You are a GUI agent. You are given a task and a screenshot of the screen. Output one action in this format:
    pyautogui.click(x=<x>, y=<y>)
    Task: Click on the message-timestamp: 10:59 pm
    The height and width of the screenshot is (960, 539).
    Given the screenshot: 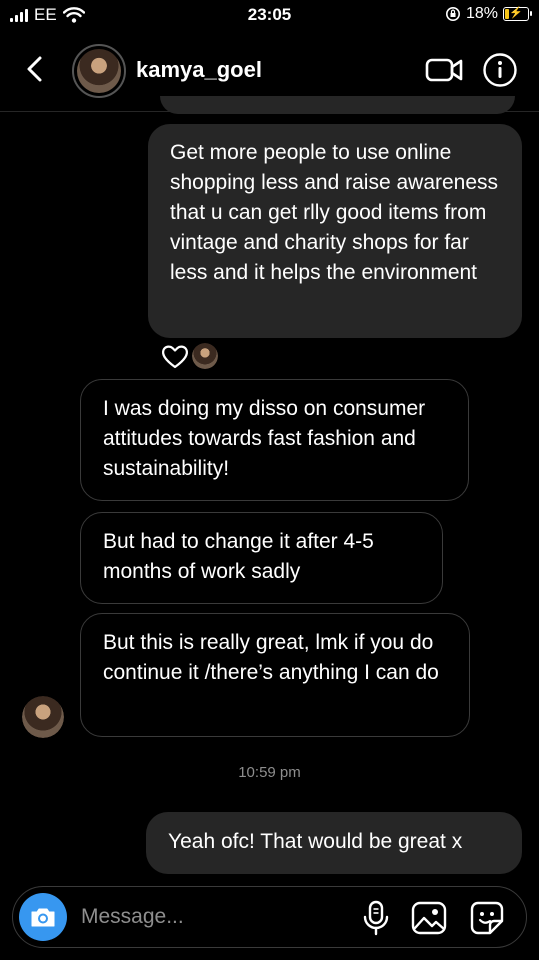 What is the action you would take?
    pyautogui.click(x=269, y=772)
    